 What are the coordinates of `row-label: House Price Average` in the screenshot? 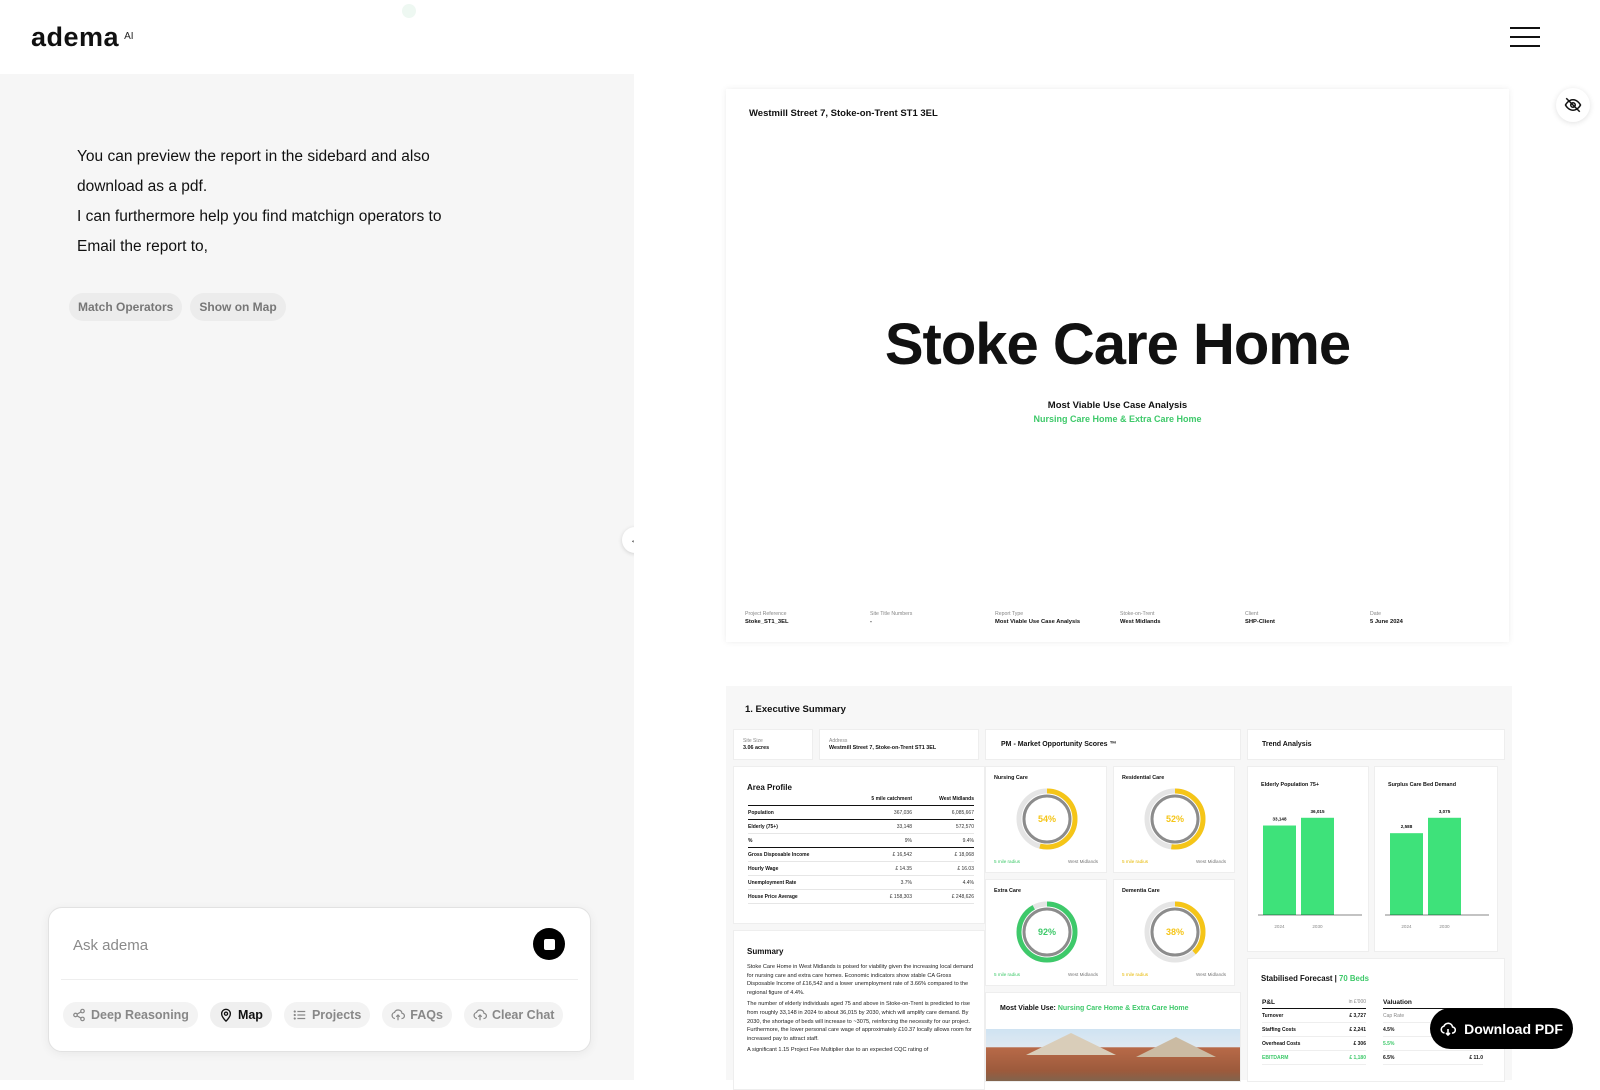 It's located at (773, 896).